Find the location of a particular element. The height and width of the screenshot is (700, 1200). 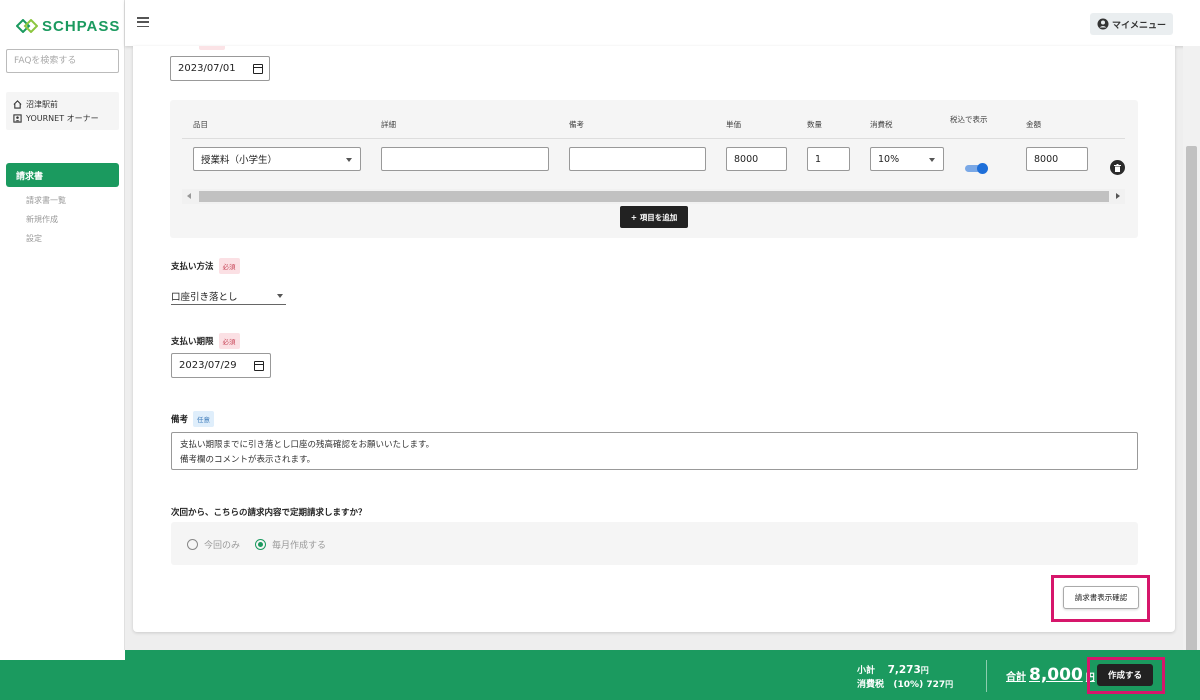

create-invoice-button: 作成する is located at coordinates (1125, 675).